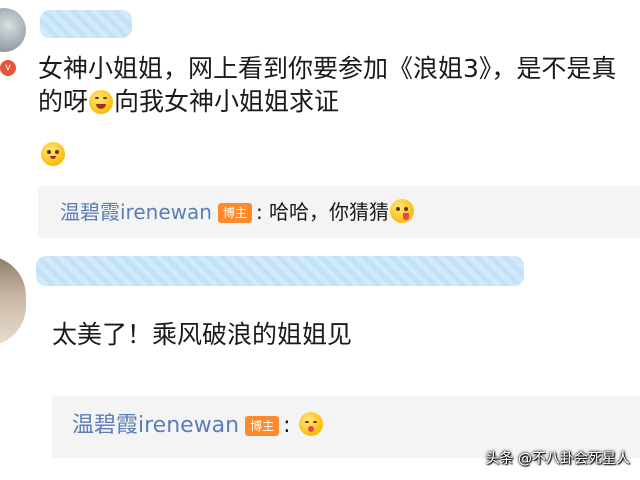  I want to click on redacted-username, so click(86, 24).